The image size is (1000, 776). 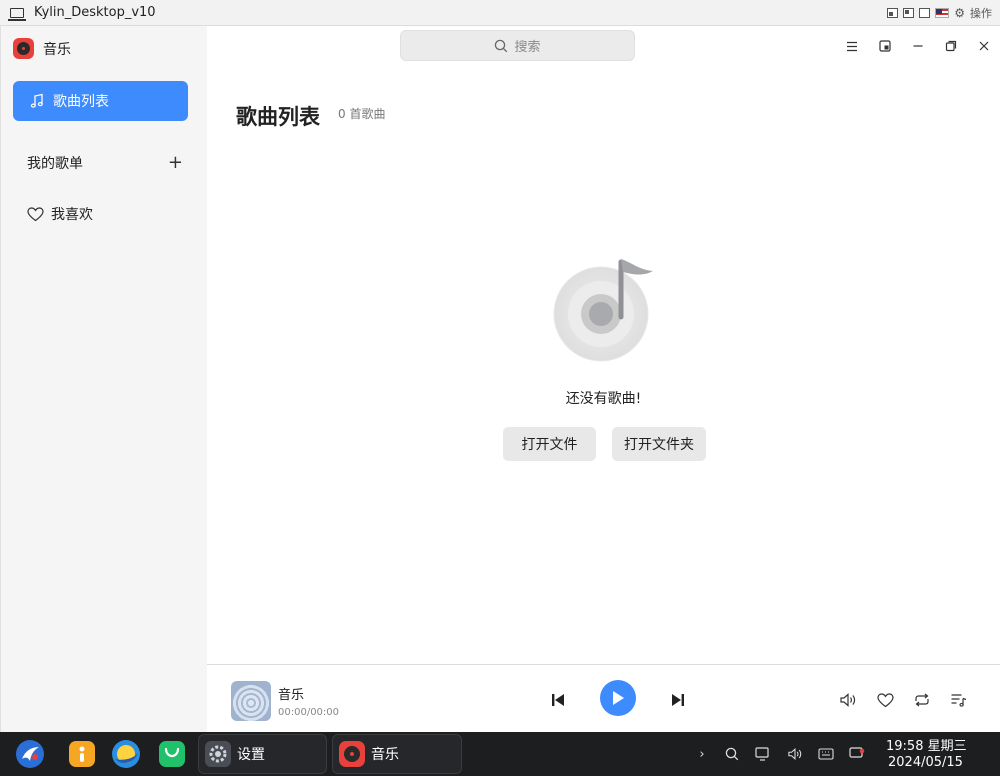 I want to click on taskbar-clock-time: 19:58 星期三, so click(x=926, y=744).